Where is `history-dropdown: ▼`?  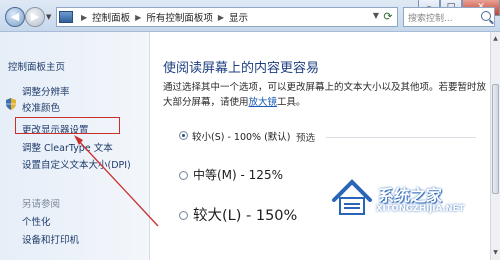
history-dropdown: ▼ is located at coordinates (48, 17).